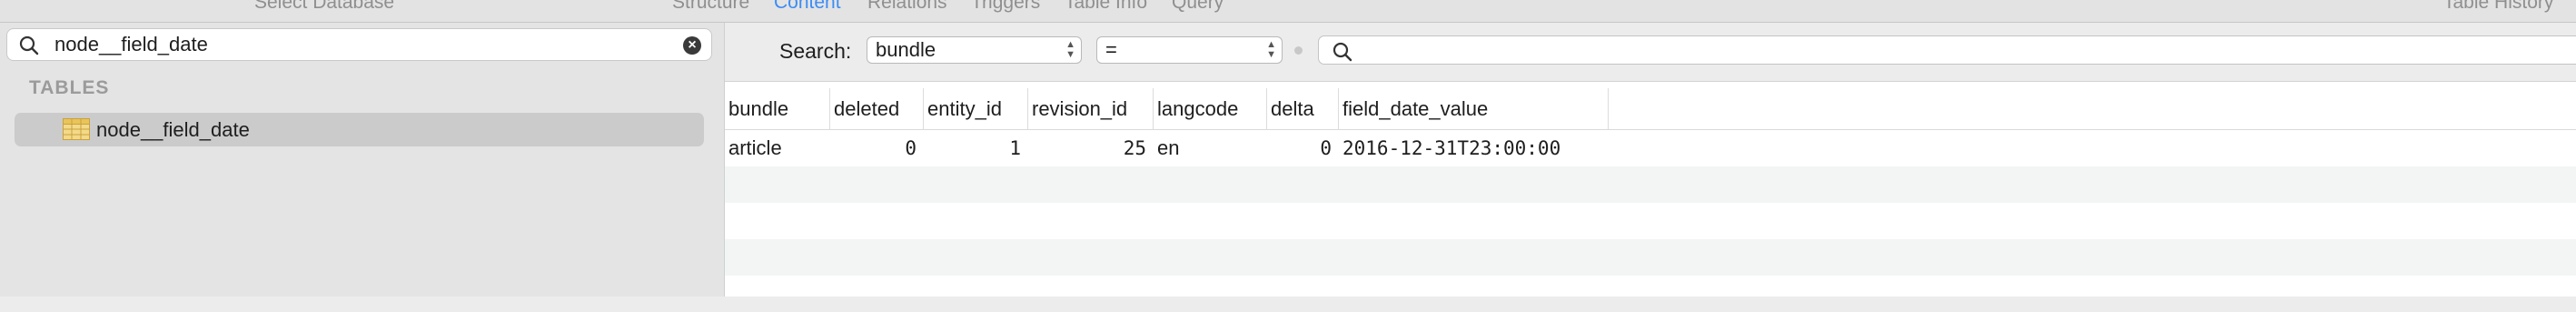 Image resolution: width=2576 pixels, height=312 pixels. I want to click on search-label: Search:, so click(815, 51).